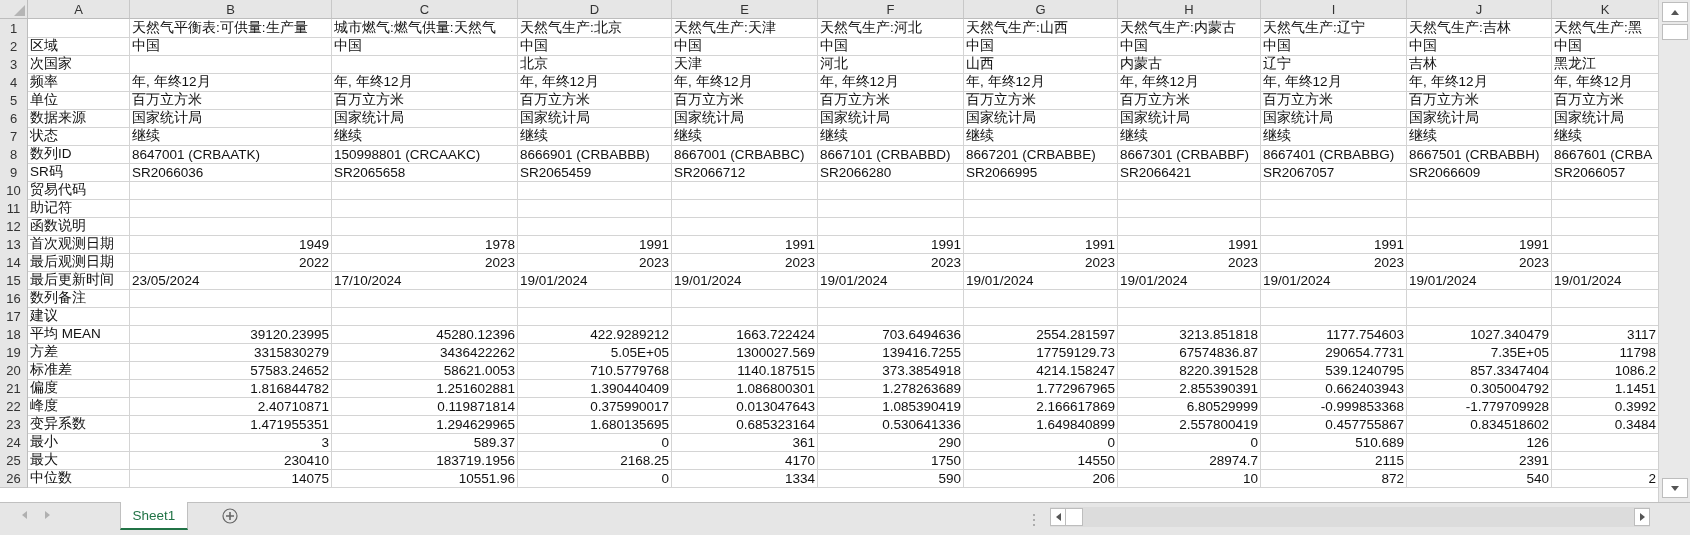 The width and height of the screenshot is (1690, 535). What do you see at coordinates (1674, 251) in the screenshot?
I see `vertical-scrollbar` at bounding box center [1674, 251].